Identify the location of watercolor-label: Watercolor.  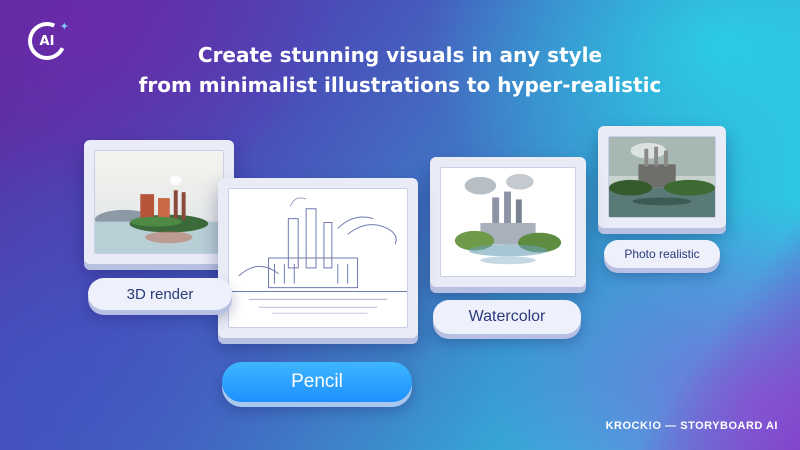
(507, 316).